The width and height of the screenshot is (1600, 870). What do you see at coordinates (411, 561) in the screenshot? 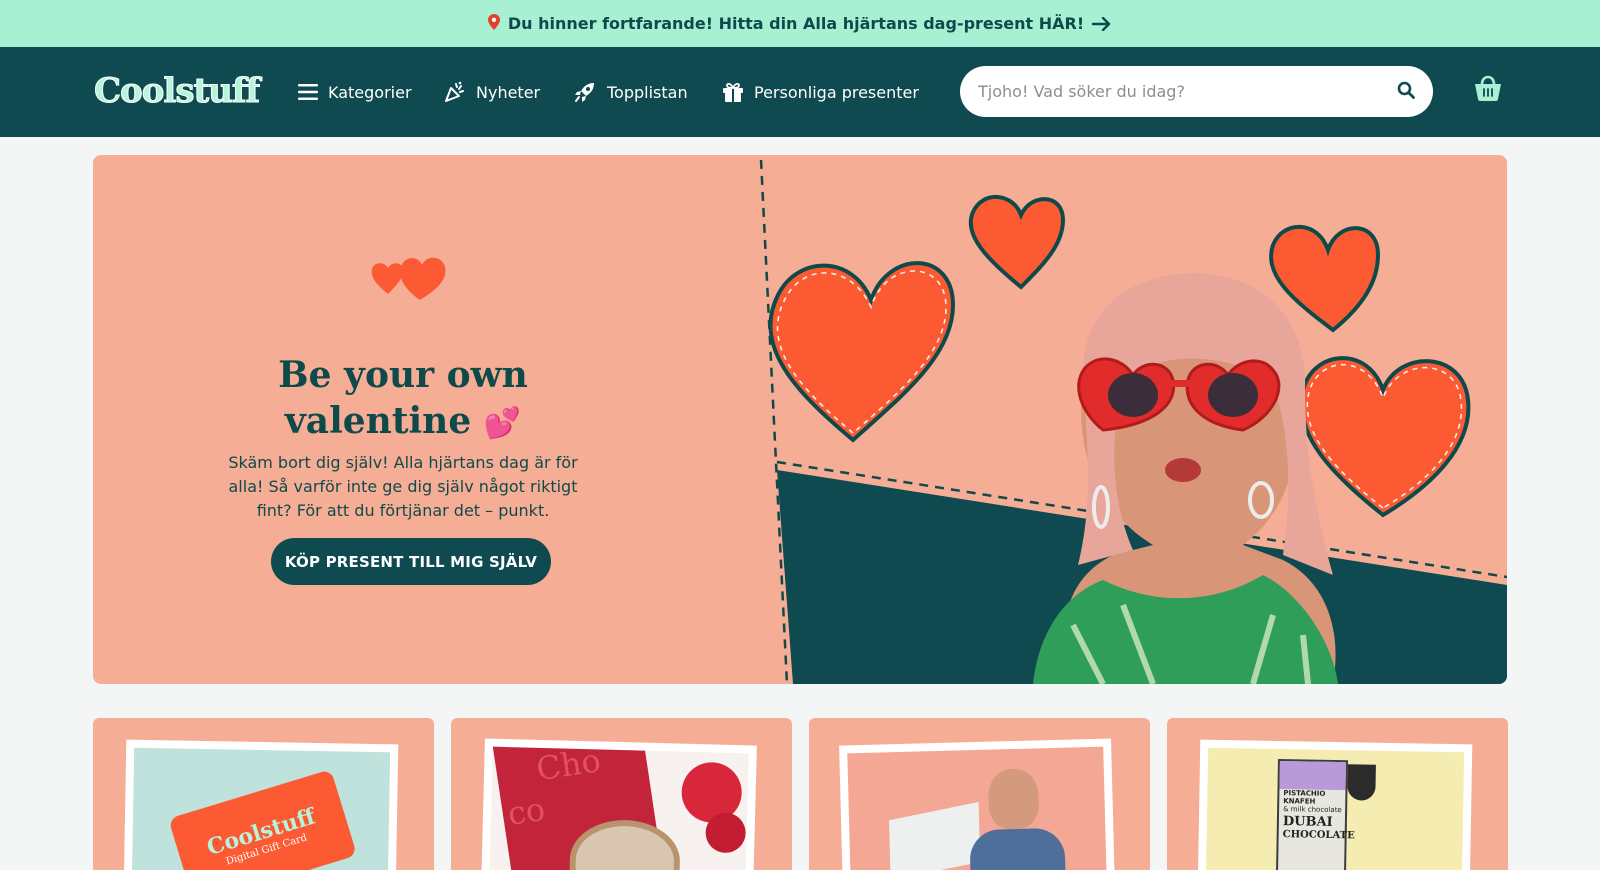
I see `buy-gift-for-myself-button: KÖP PRESENT TILL MIG SJÄLV` at bounding box center [411, 561].